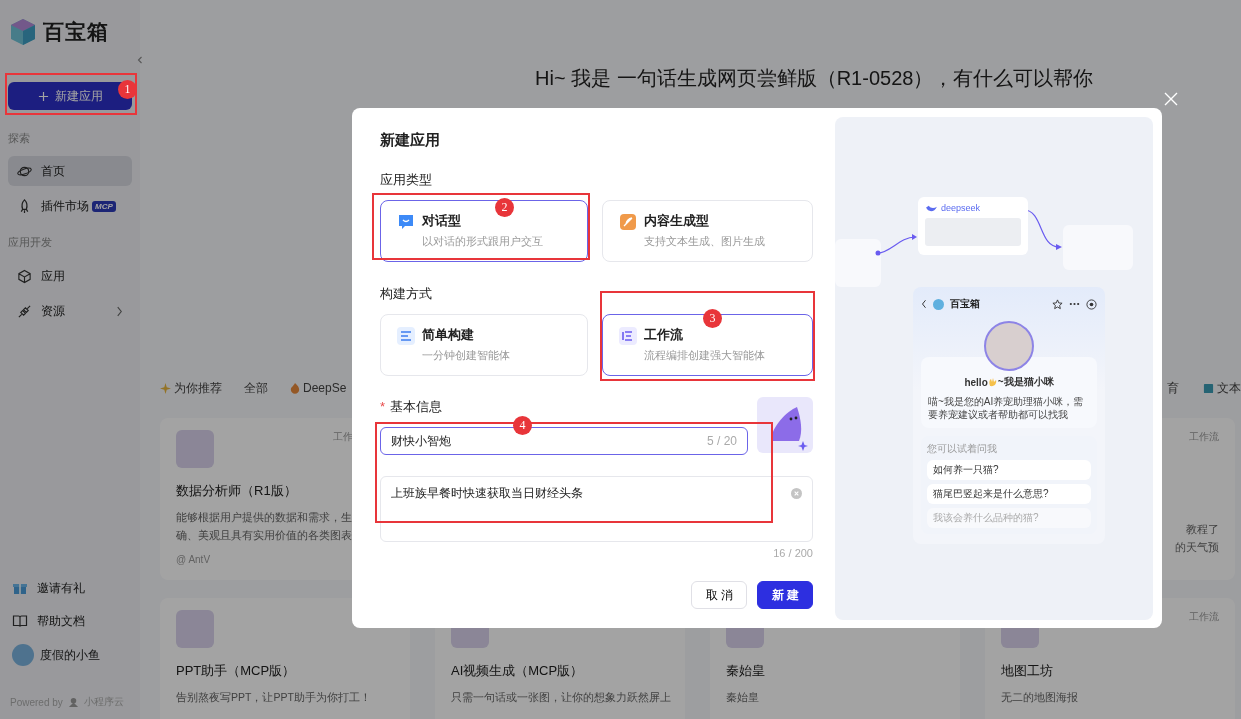  Describe the element at coordinates (24, 276) in the screenshot. I see `cube-icon` at that location.